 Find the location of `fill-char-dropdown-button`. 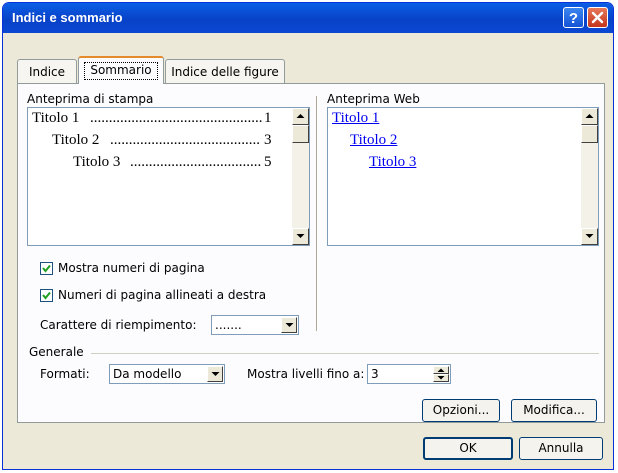

fill-char-dropdown-button is located at coordinates (289, 325).